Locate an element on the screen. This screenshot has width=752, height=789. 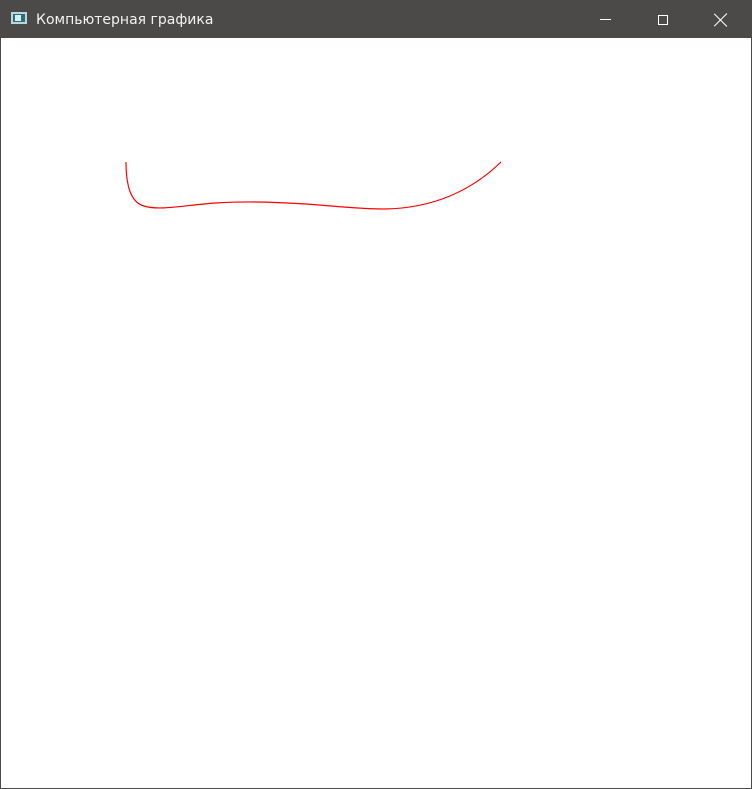
app-window-icon is located at coordinates (19, 18).